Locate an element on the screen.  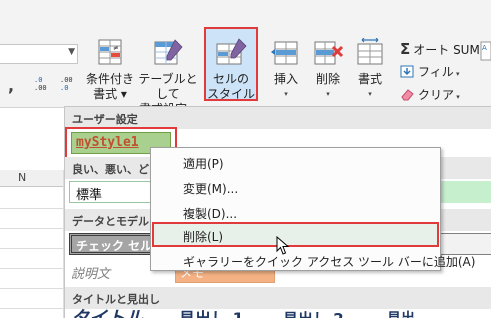
decrease-decimal-top-label: .00 is located at coordinates (66, 80).